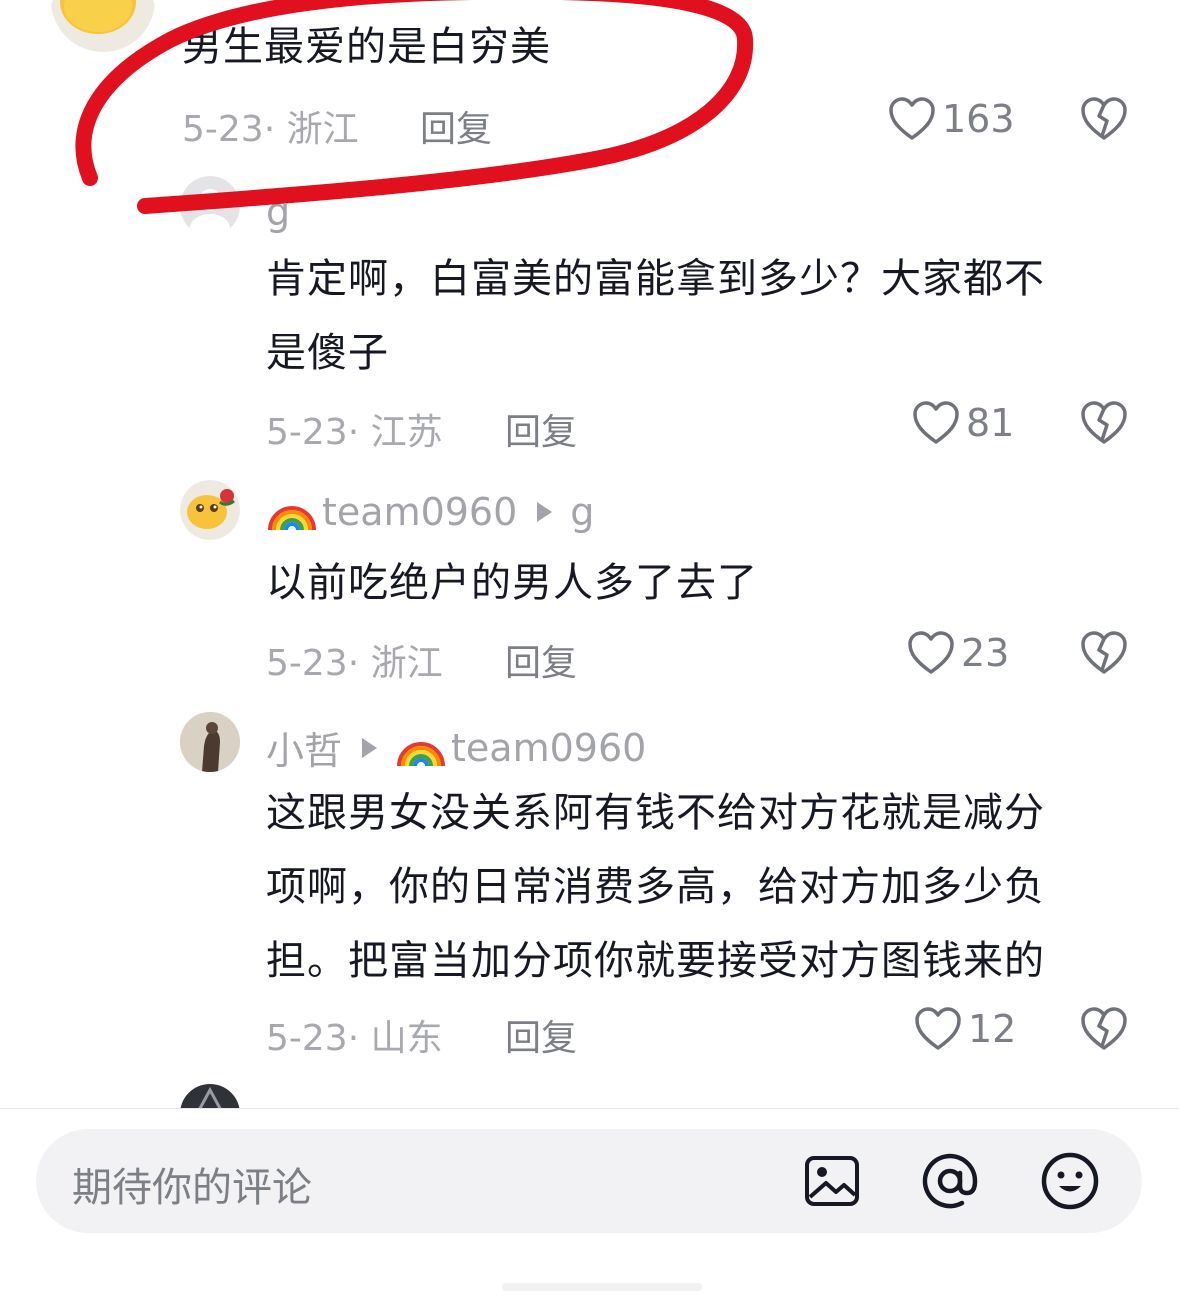  Describe the element at coordinates (978, 119) in the screenshot. I see `like-count: 163` at that location.